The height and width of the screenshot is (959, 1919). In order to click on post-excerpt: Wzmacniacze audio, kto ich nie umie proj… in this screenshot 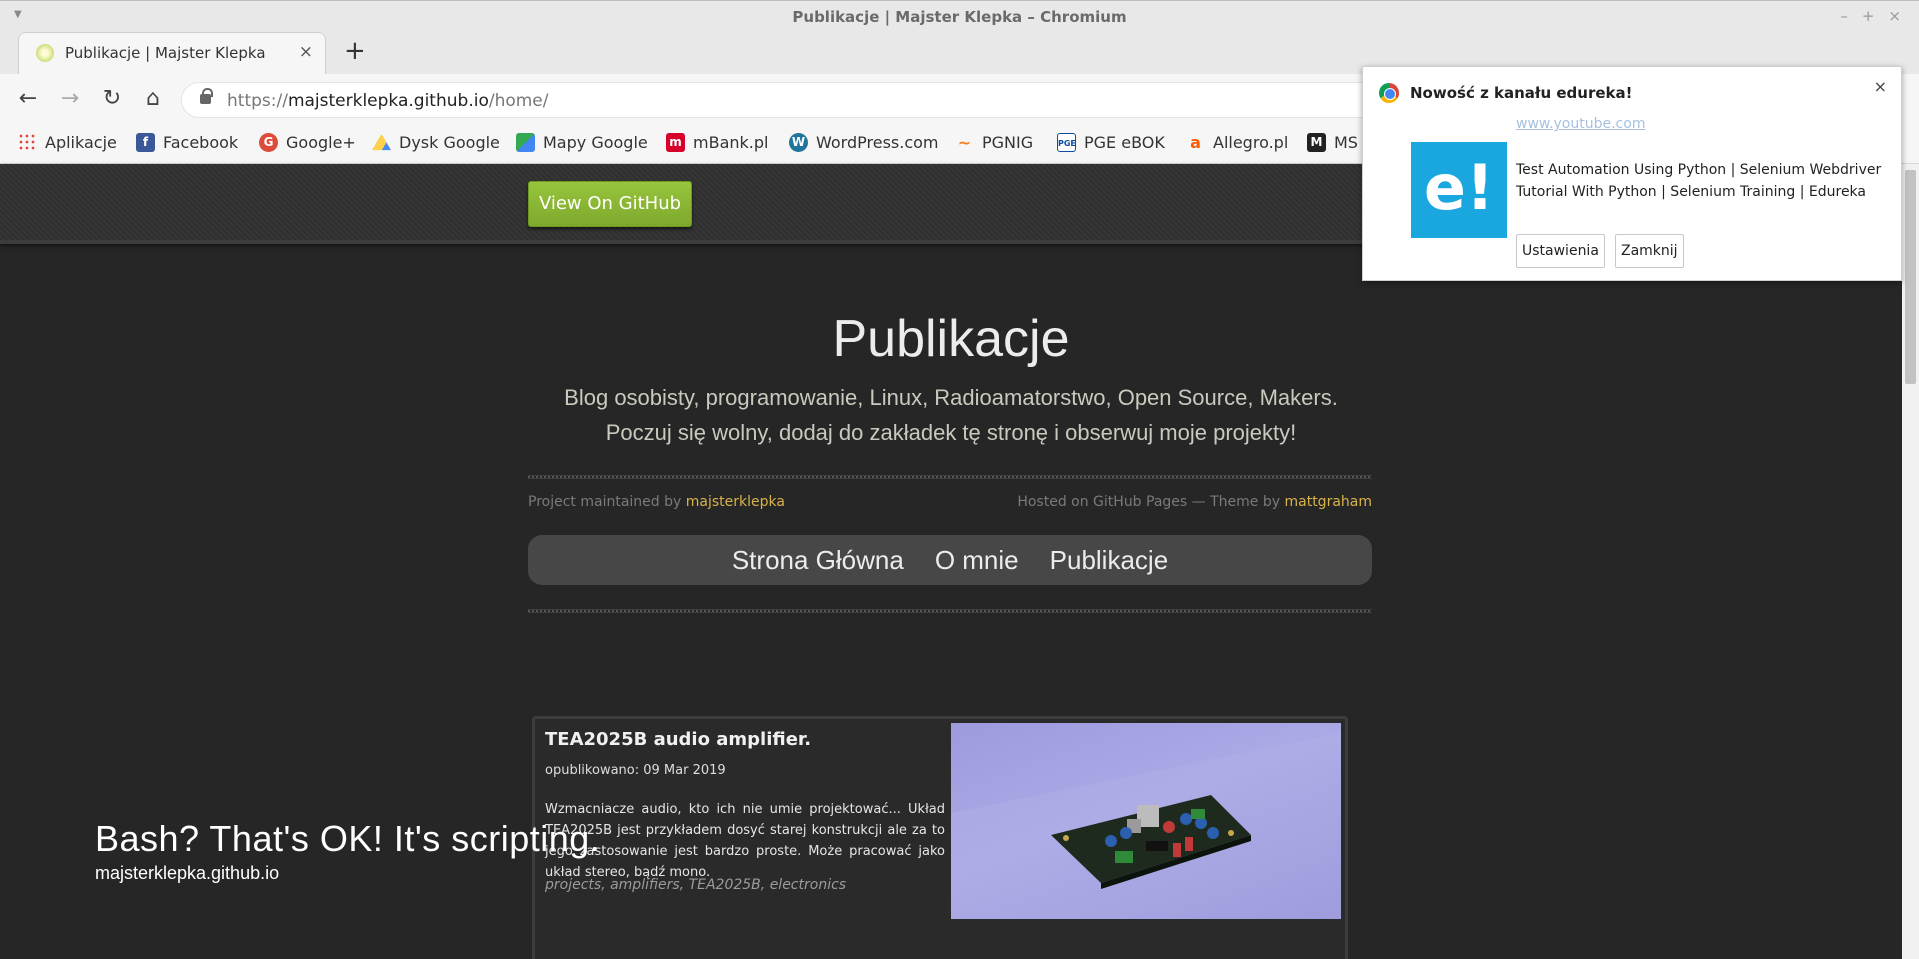, I will do `click(745, 841)`.